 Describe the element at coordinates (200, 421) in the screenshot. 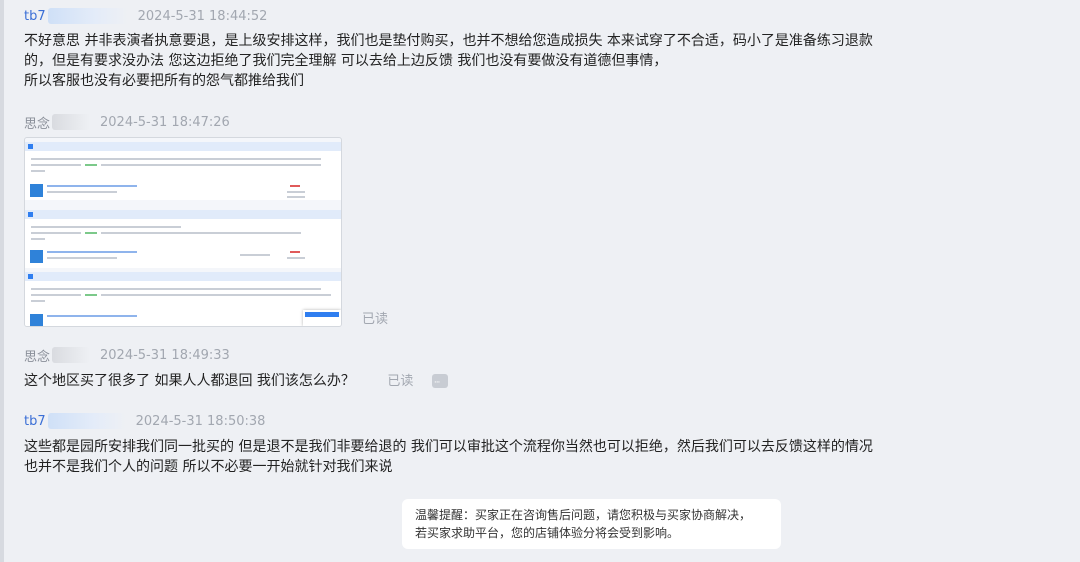

I see `timestamp: 2024-5-31 18:50:38` at that location.